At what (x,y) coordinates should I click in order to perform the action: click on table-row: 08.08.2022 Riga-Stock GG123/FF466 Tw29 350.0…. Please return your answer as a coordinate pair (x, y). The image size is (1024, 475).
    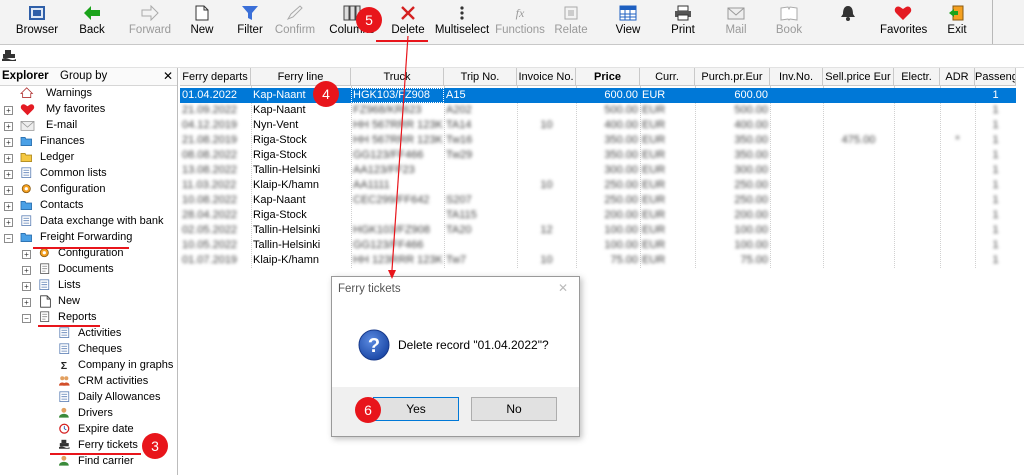
    Looking at the image, I should click on (598, 155).